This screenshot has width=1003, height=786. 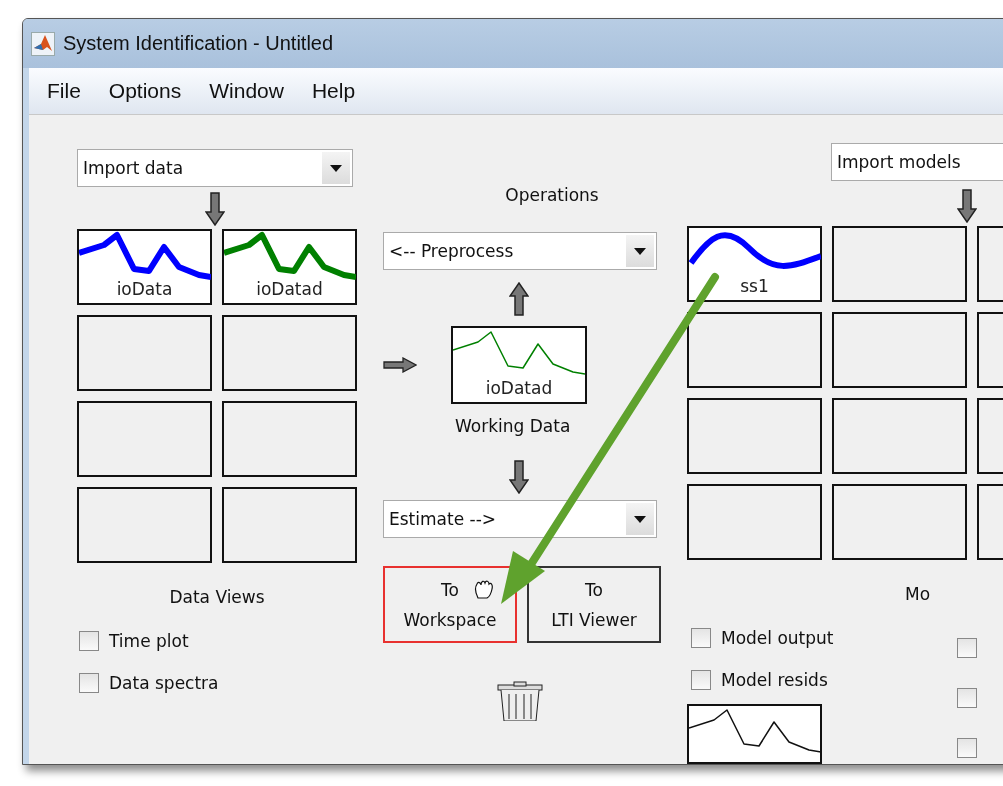 What do you see at coordinates (43, 43) in the screenshot?
I see `logo-icon` at bounding box center [43, 43].